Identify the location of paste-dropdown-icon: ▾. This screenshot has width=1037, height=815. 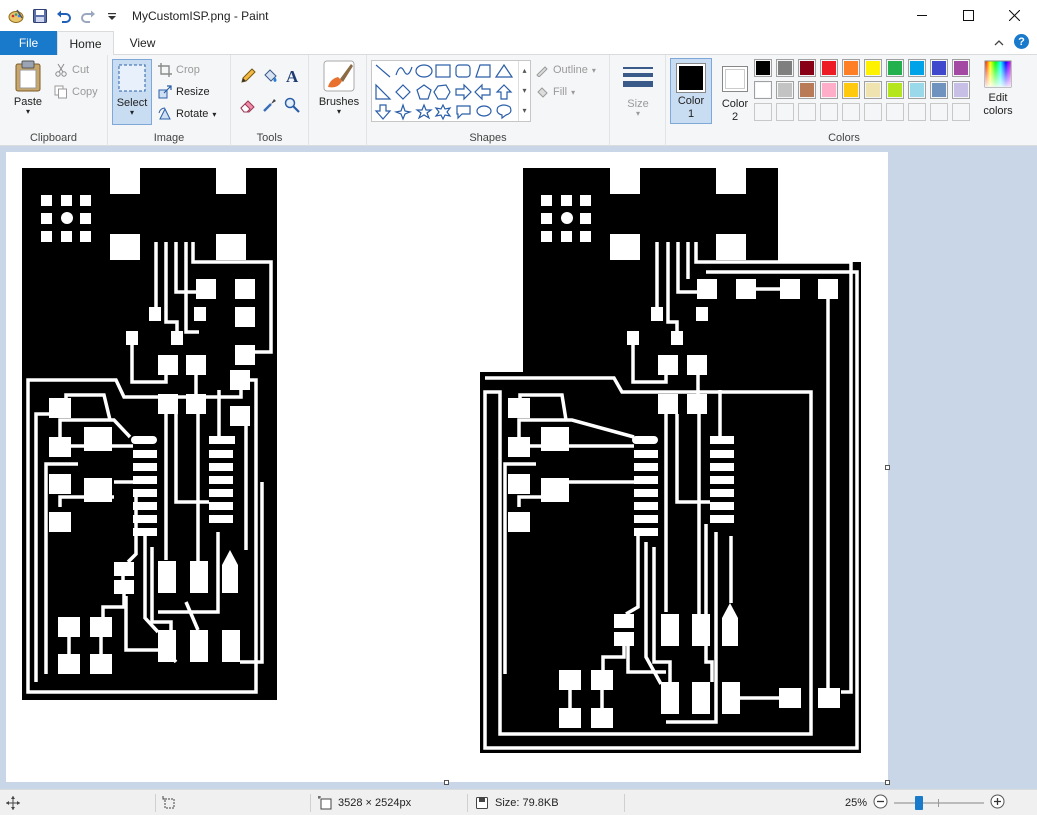
(28, 112).